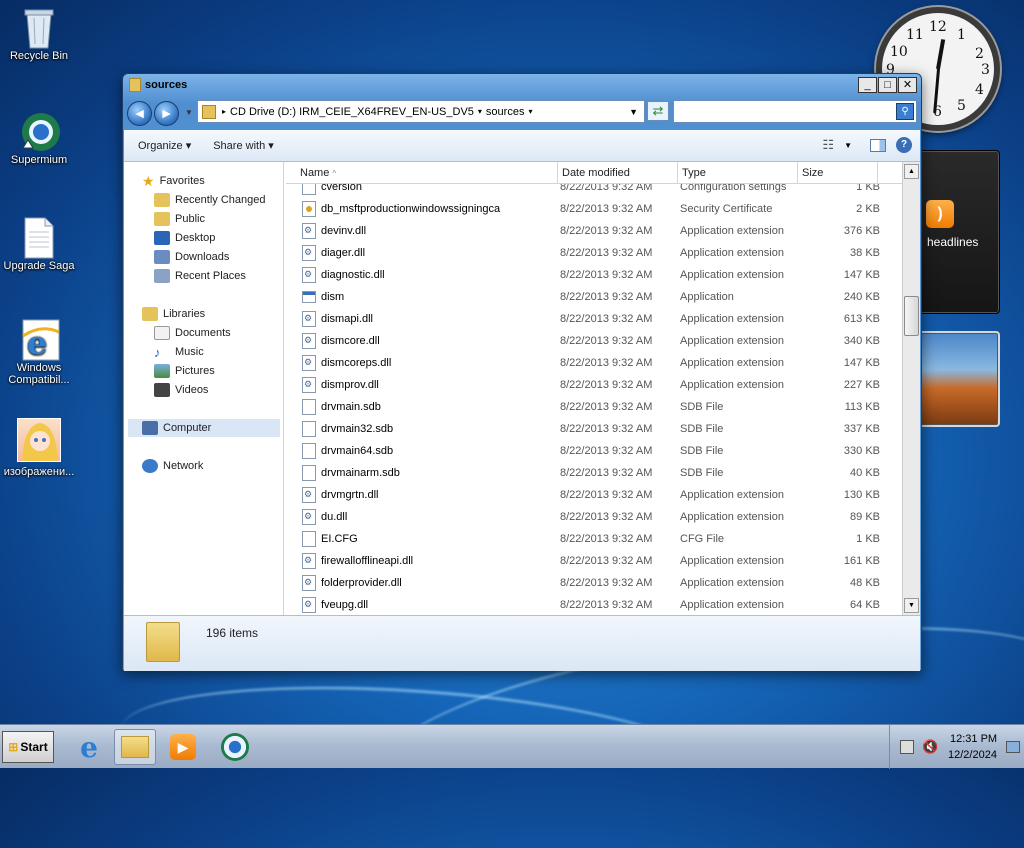  What do you see at coordinates (959, 379) in the screenshot?
I see `slideshow-gadget` at bounding box center [959, 379].